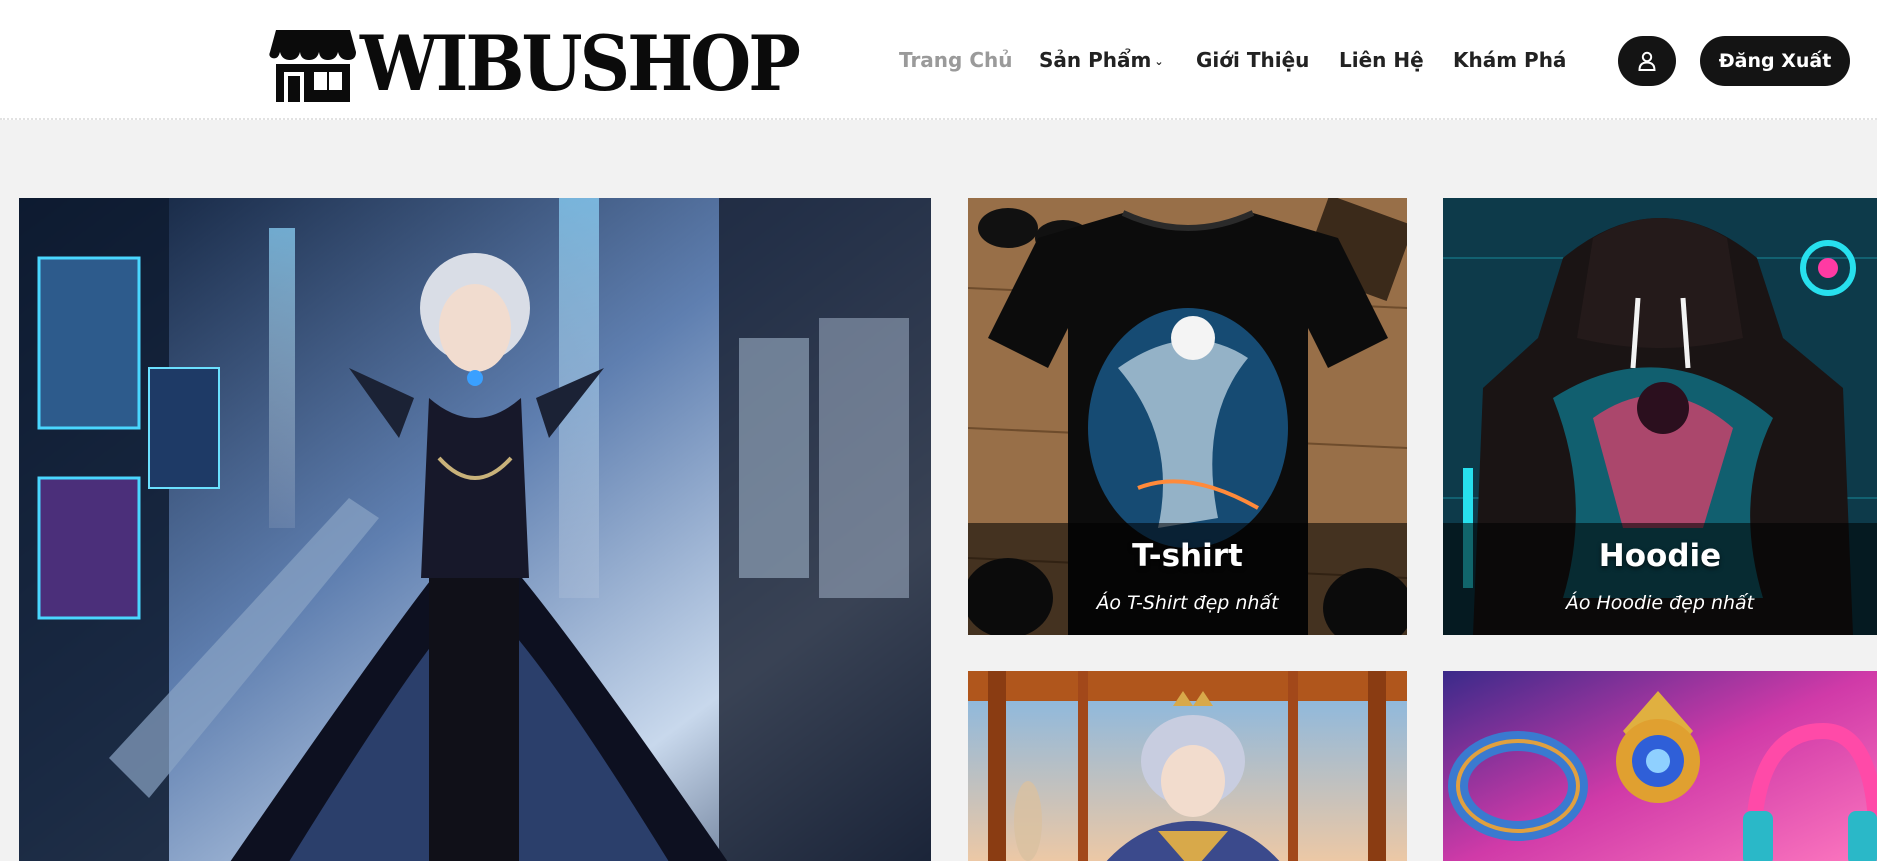  Describe the element at coordinates (1381, 60) in the screenshot. I see `nav-item-contact: Liên Hệ` at that location.